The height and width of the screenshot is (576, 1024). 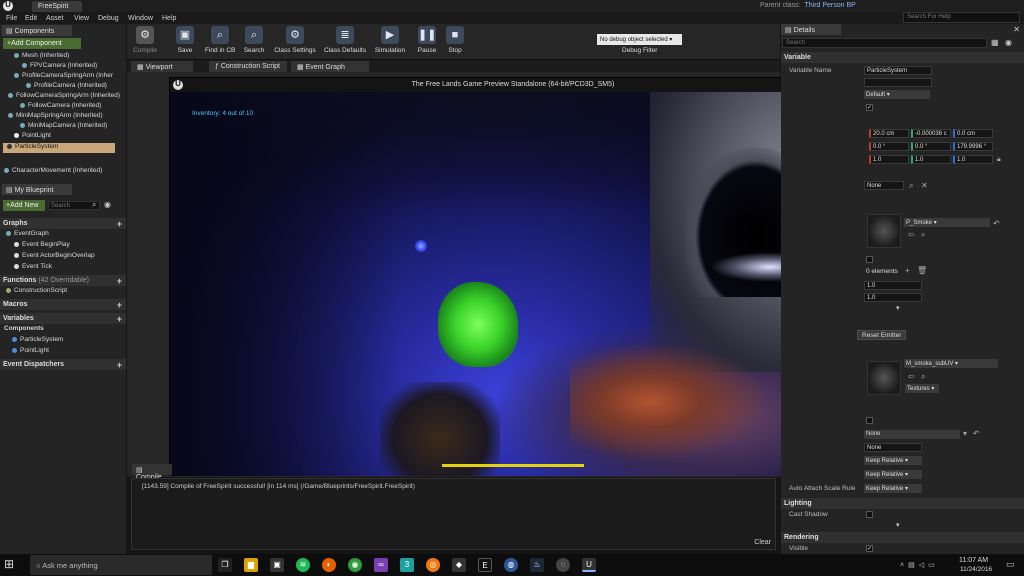 I want to click on template-thumbnail, so click(x=884, y=231).